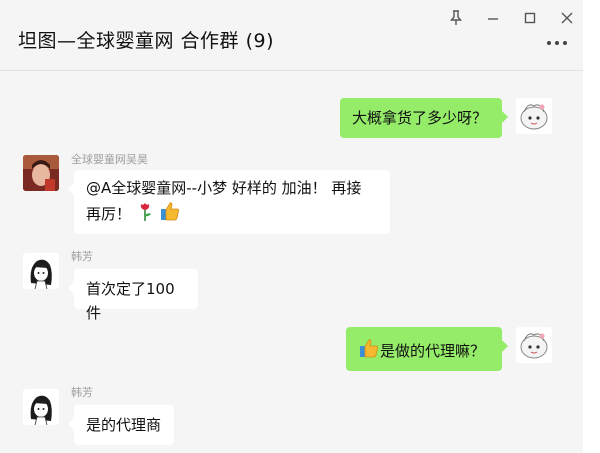  Describe the element at coordinates (567, 18) in the screenshot. I see `close-icon` at that location.